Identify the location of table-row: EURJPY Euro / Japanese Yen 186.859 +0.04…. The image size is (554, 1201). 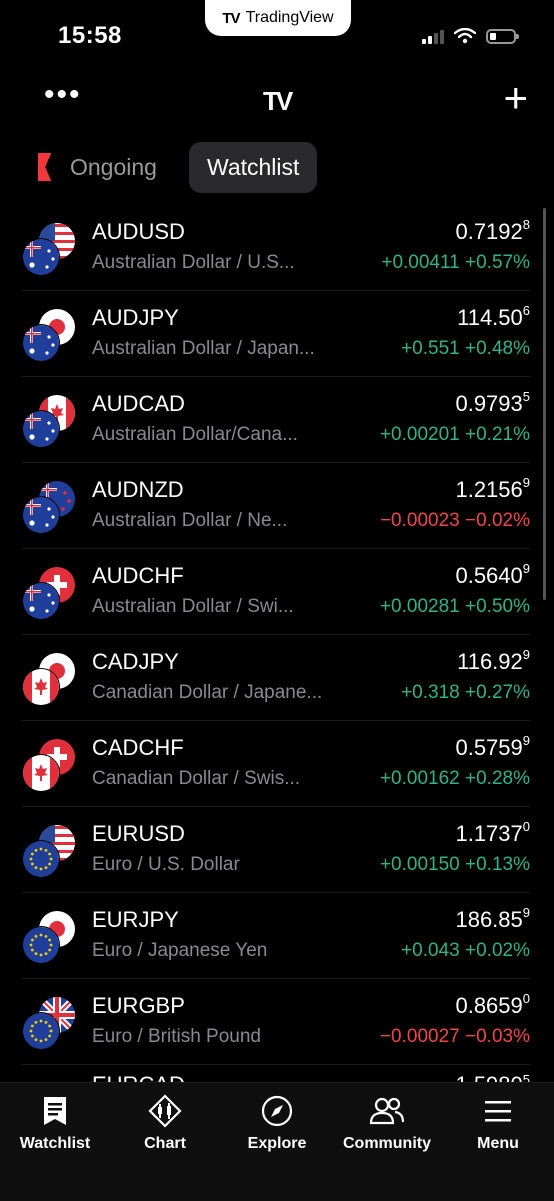
(276, 936).